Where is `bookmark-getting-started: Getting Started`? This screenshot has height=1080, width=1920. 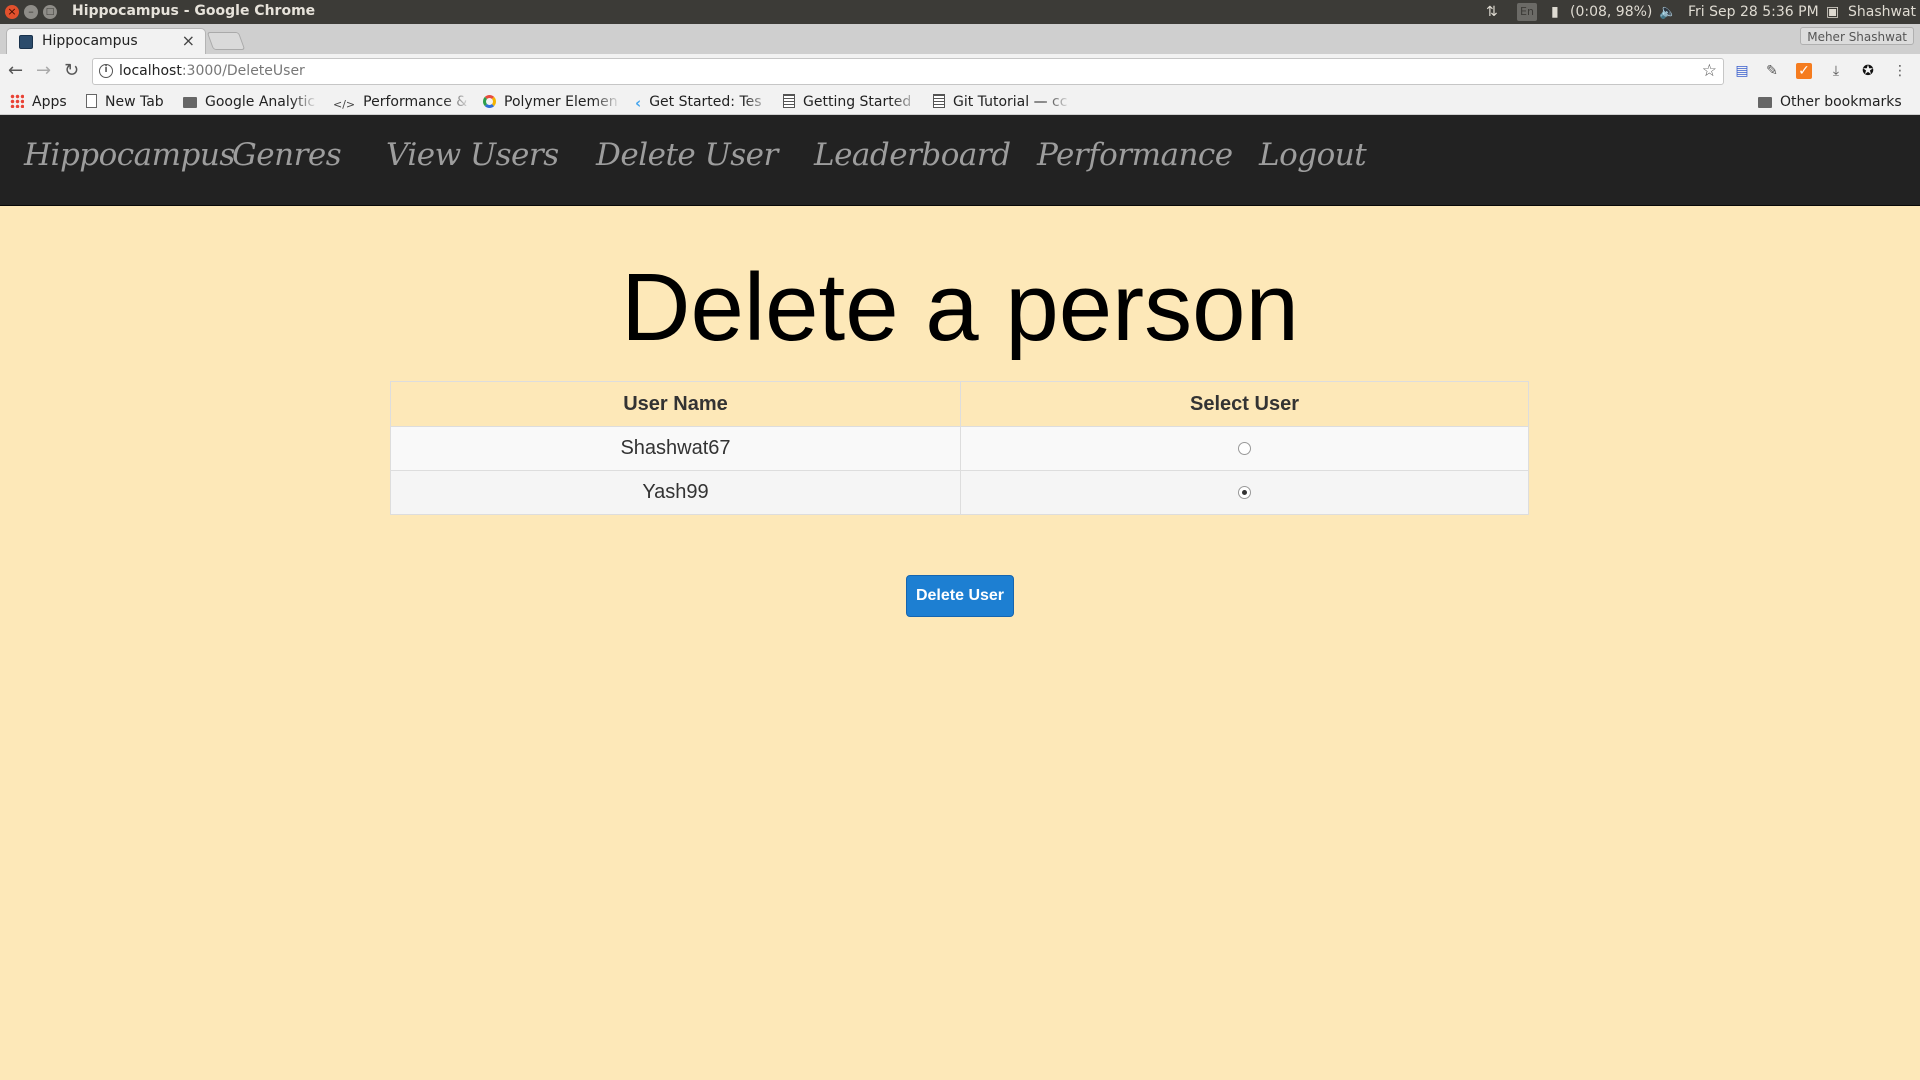
bookmark-getting-started: Getting Started is located at coordinates (851, 102).